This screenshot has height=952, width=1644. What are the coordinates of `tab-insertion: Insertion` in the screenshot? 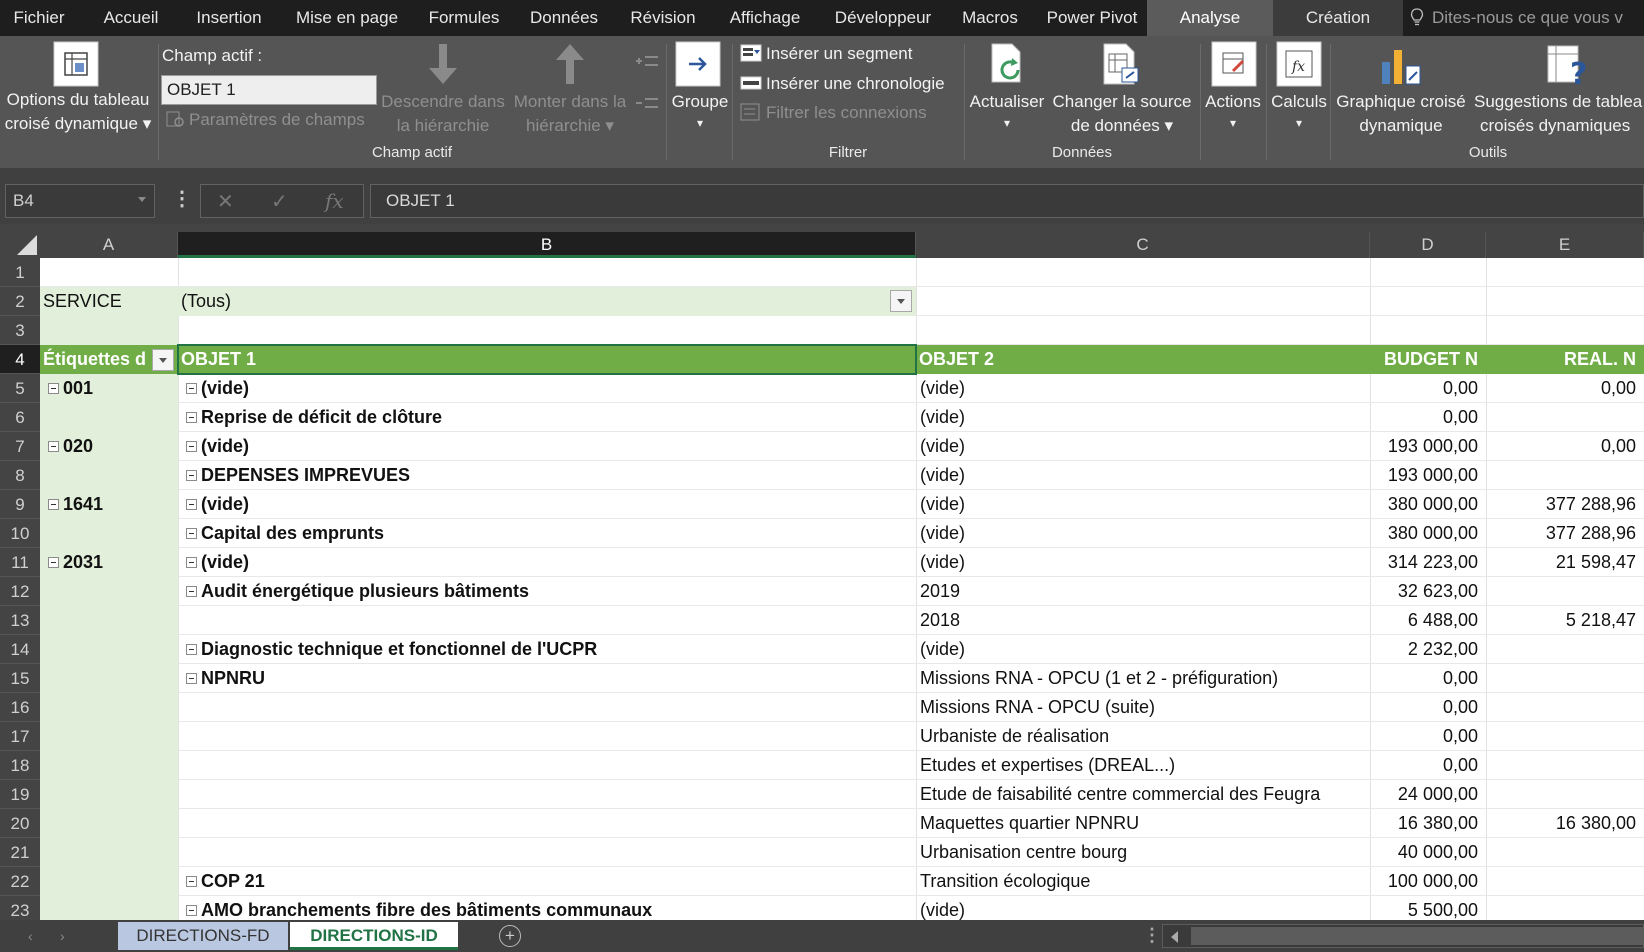 It's located at (229, 18).